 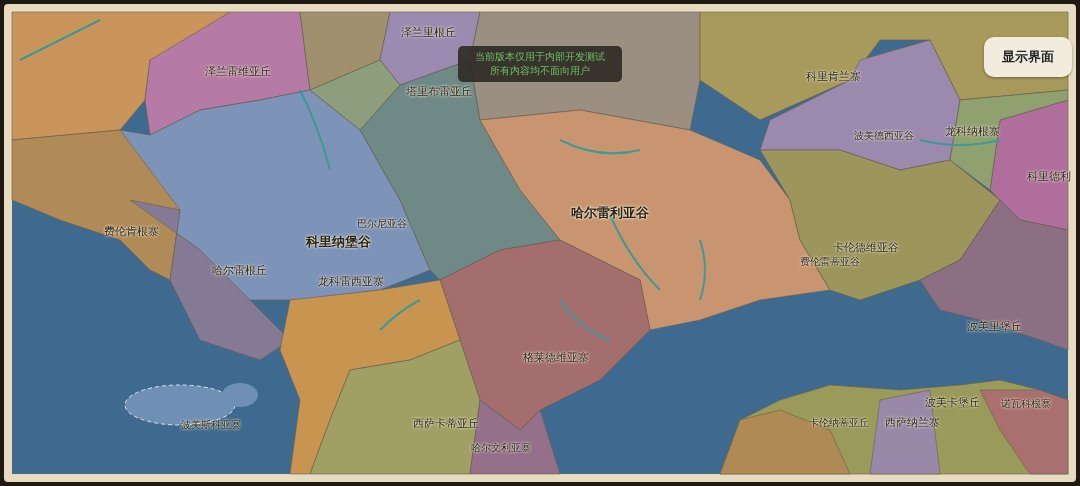 I want to click on place-label: 哈尔雷根丘, so click(x=239, y=270).